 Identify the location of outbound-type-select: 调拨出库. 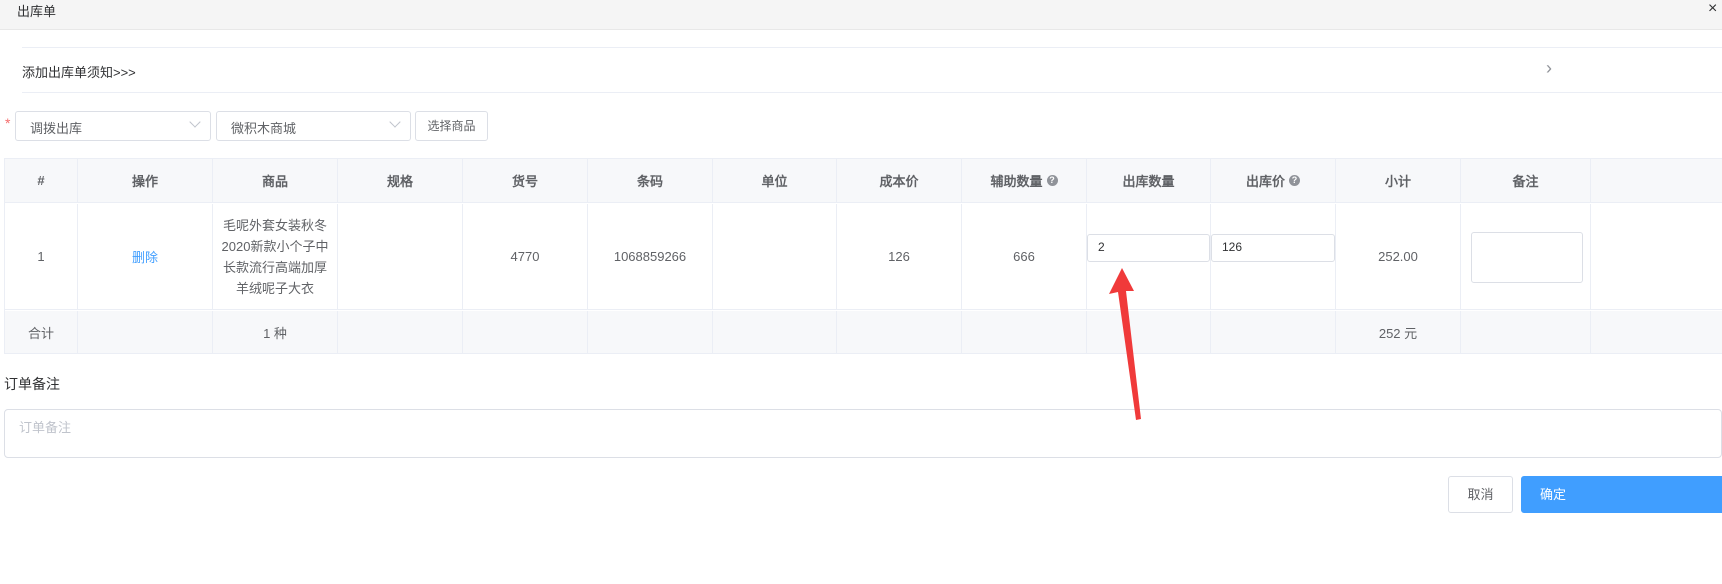
(113, 126).